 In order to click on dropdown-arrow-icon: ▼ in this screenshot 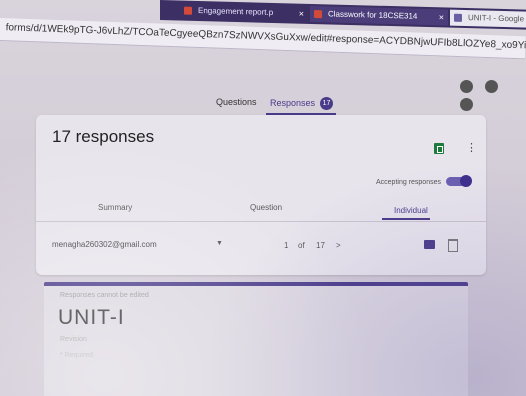, I will do `click(219, 243)`.